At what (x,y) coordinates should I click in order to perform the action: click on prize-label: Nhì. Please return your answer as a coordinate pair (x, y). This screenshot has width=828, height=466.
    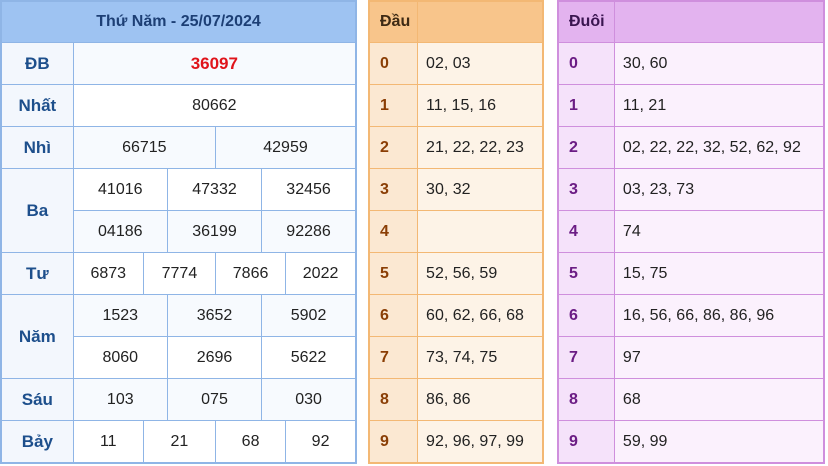
    Looking at the image, I should click on (37, 147).